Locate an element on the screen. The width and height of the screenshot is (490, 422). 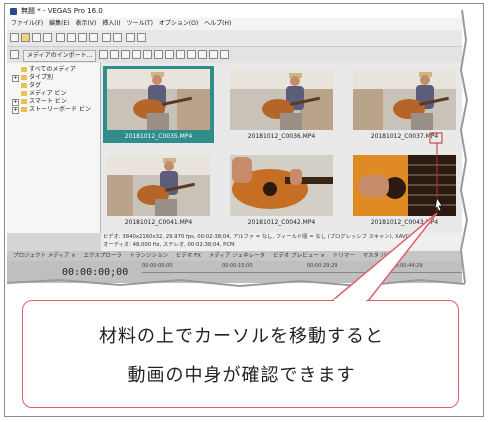
mouse-cursor-icon is located at coordinates (438, 204).